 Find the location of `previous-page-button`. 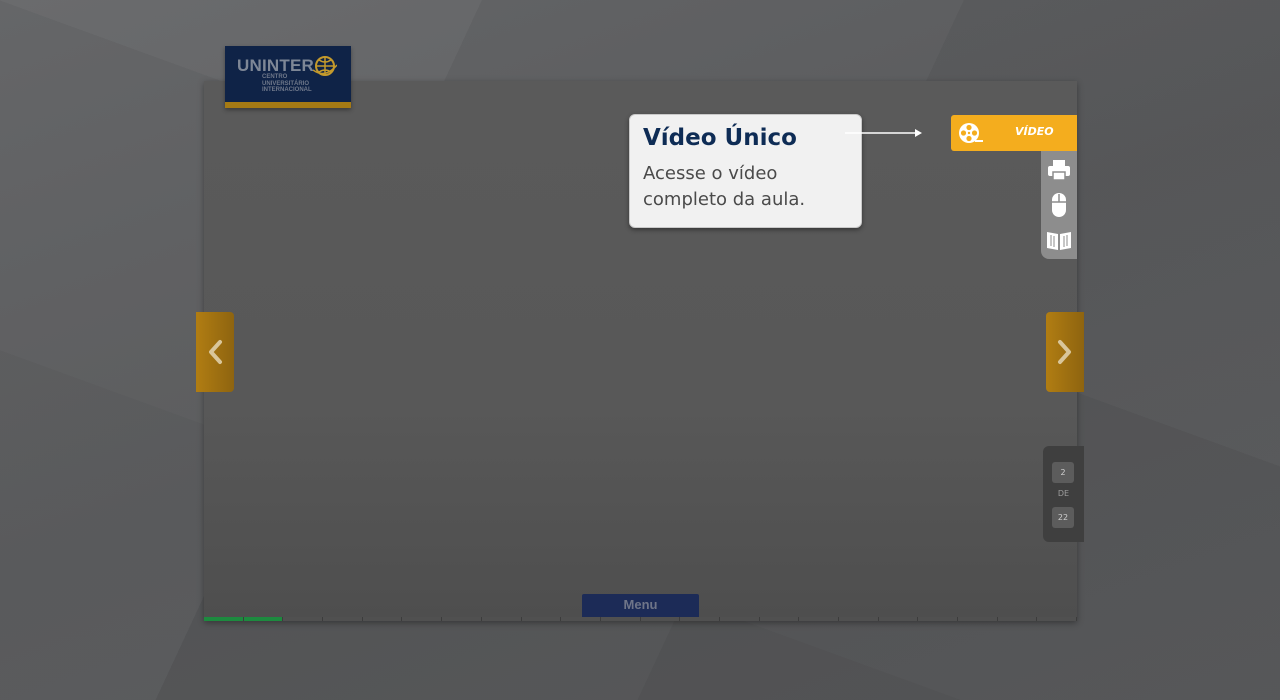

previous-page-button is located at coordinates (215, 352).